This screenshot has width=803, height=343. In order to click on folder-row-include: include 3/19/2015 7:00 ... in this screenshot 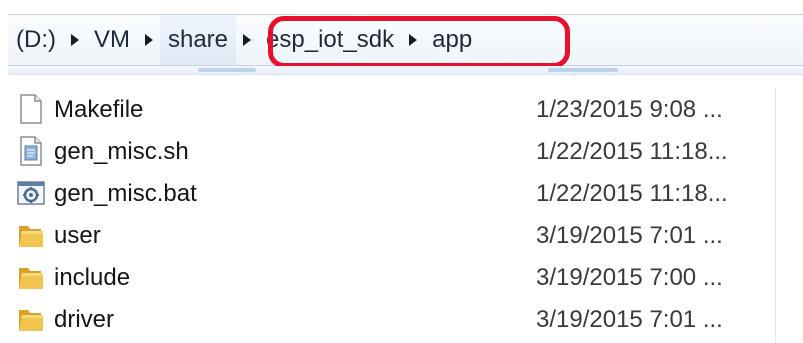, I will do `click(405, 277)`.